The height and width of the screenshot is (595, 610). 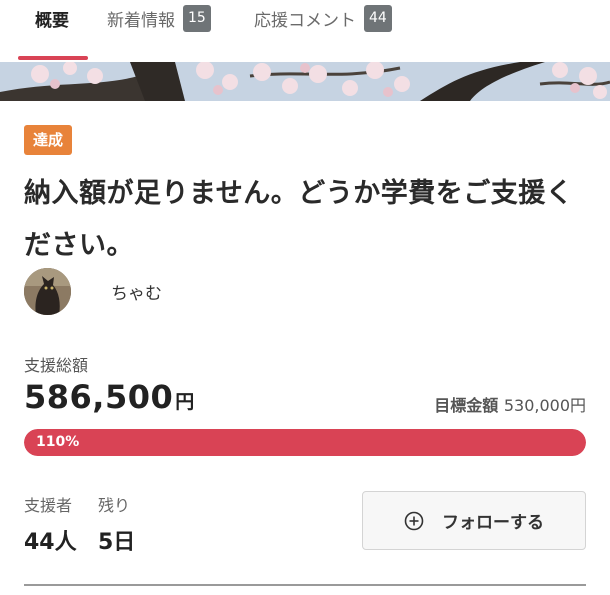 I want to click on total-amount: 586,500 円, so click(x=109, y=397).